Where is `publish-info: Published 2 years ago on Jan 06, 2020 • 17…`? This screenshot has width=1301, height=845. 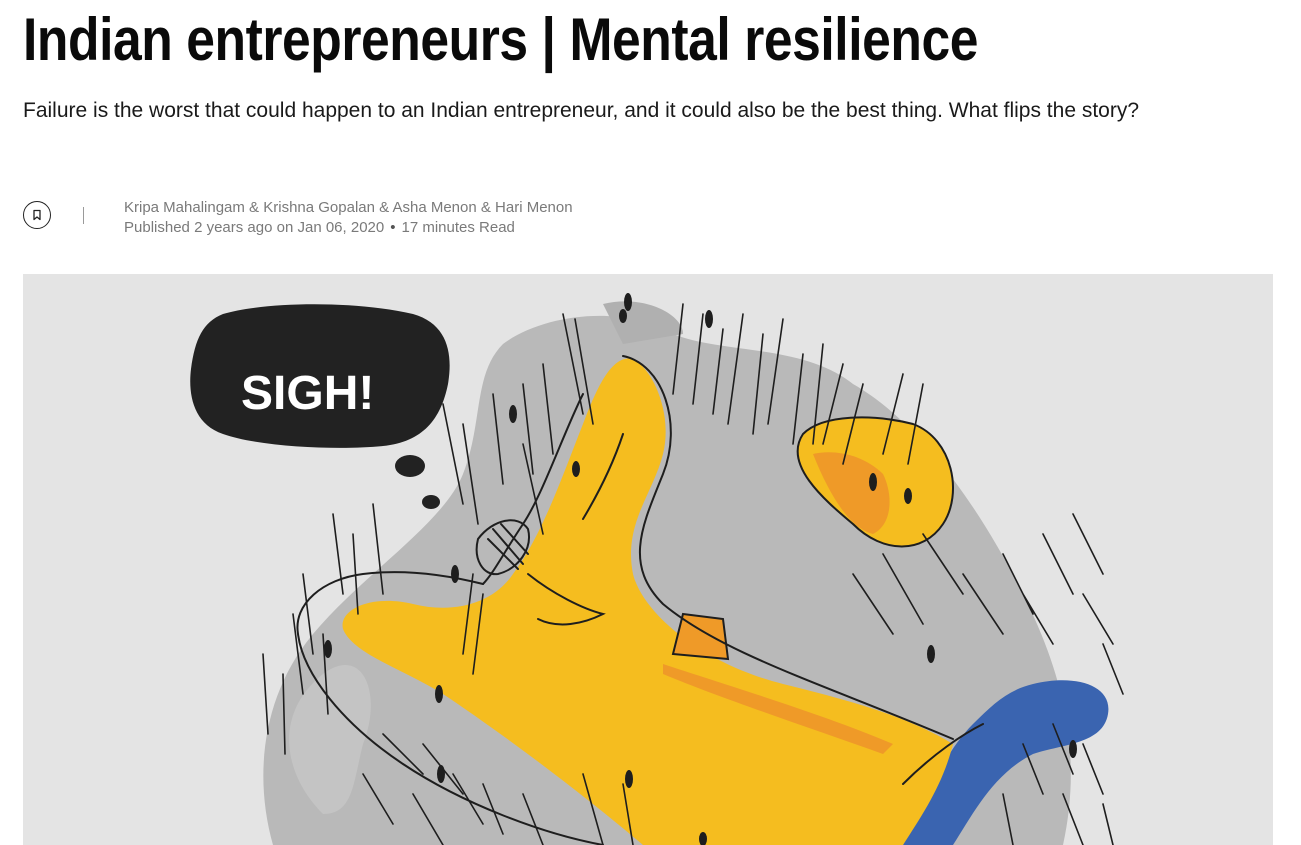
publish-info: Published 2 years ago on Jan 06, 2020 • 17… is located at coordinates (348, 228).